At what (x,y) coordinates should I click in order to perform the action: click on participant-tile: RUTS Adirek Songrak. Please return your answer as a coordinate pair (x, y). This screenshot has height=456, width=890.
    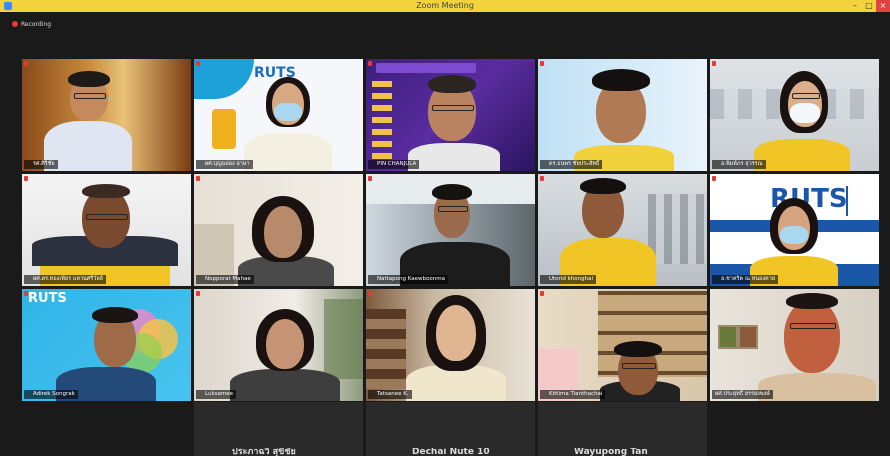
    Looking at the image, I should click on (106, 345).